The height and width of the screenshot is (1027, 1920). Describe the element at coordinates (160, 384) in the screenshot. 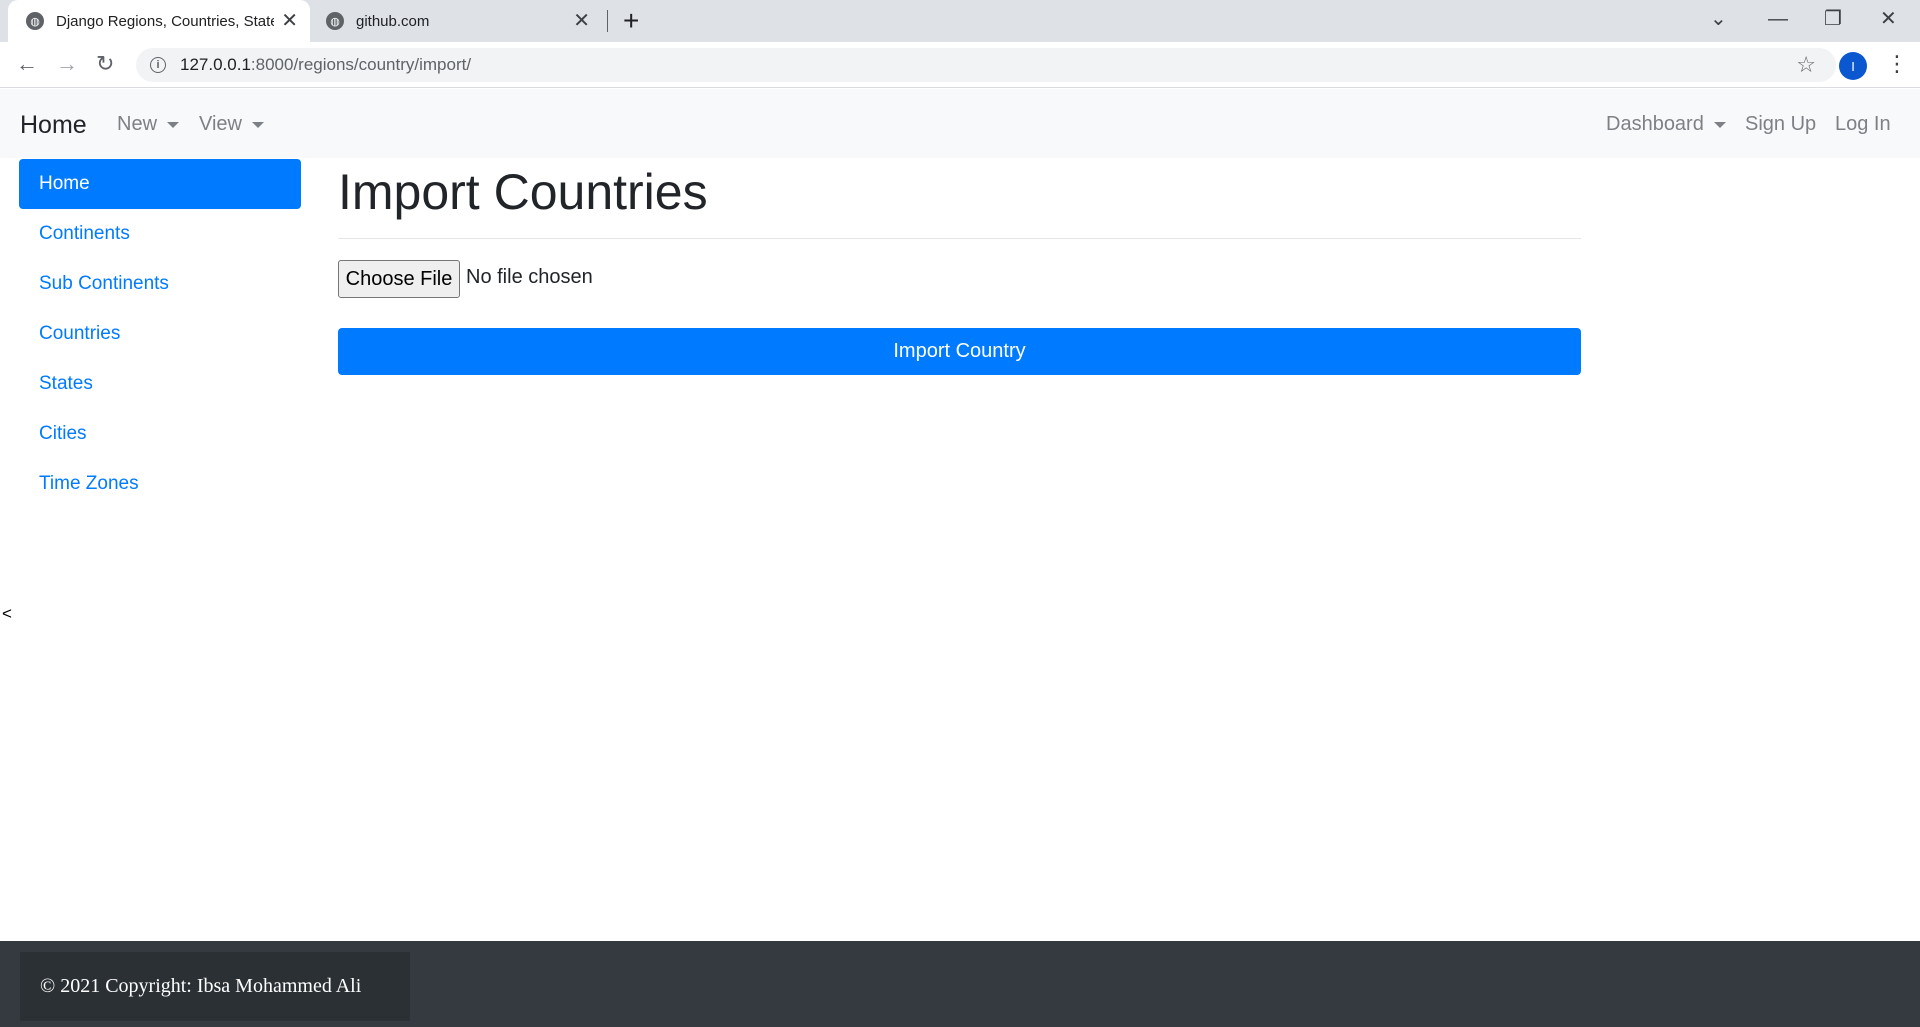

I see `sidebar-item-states: States` at that location.